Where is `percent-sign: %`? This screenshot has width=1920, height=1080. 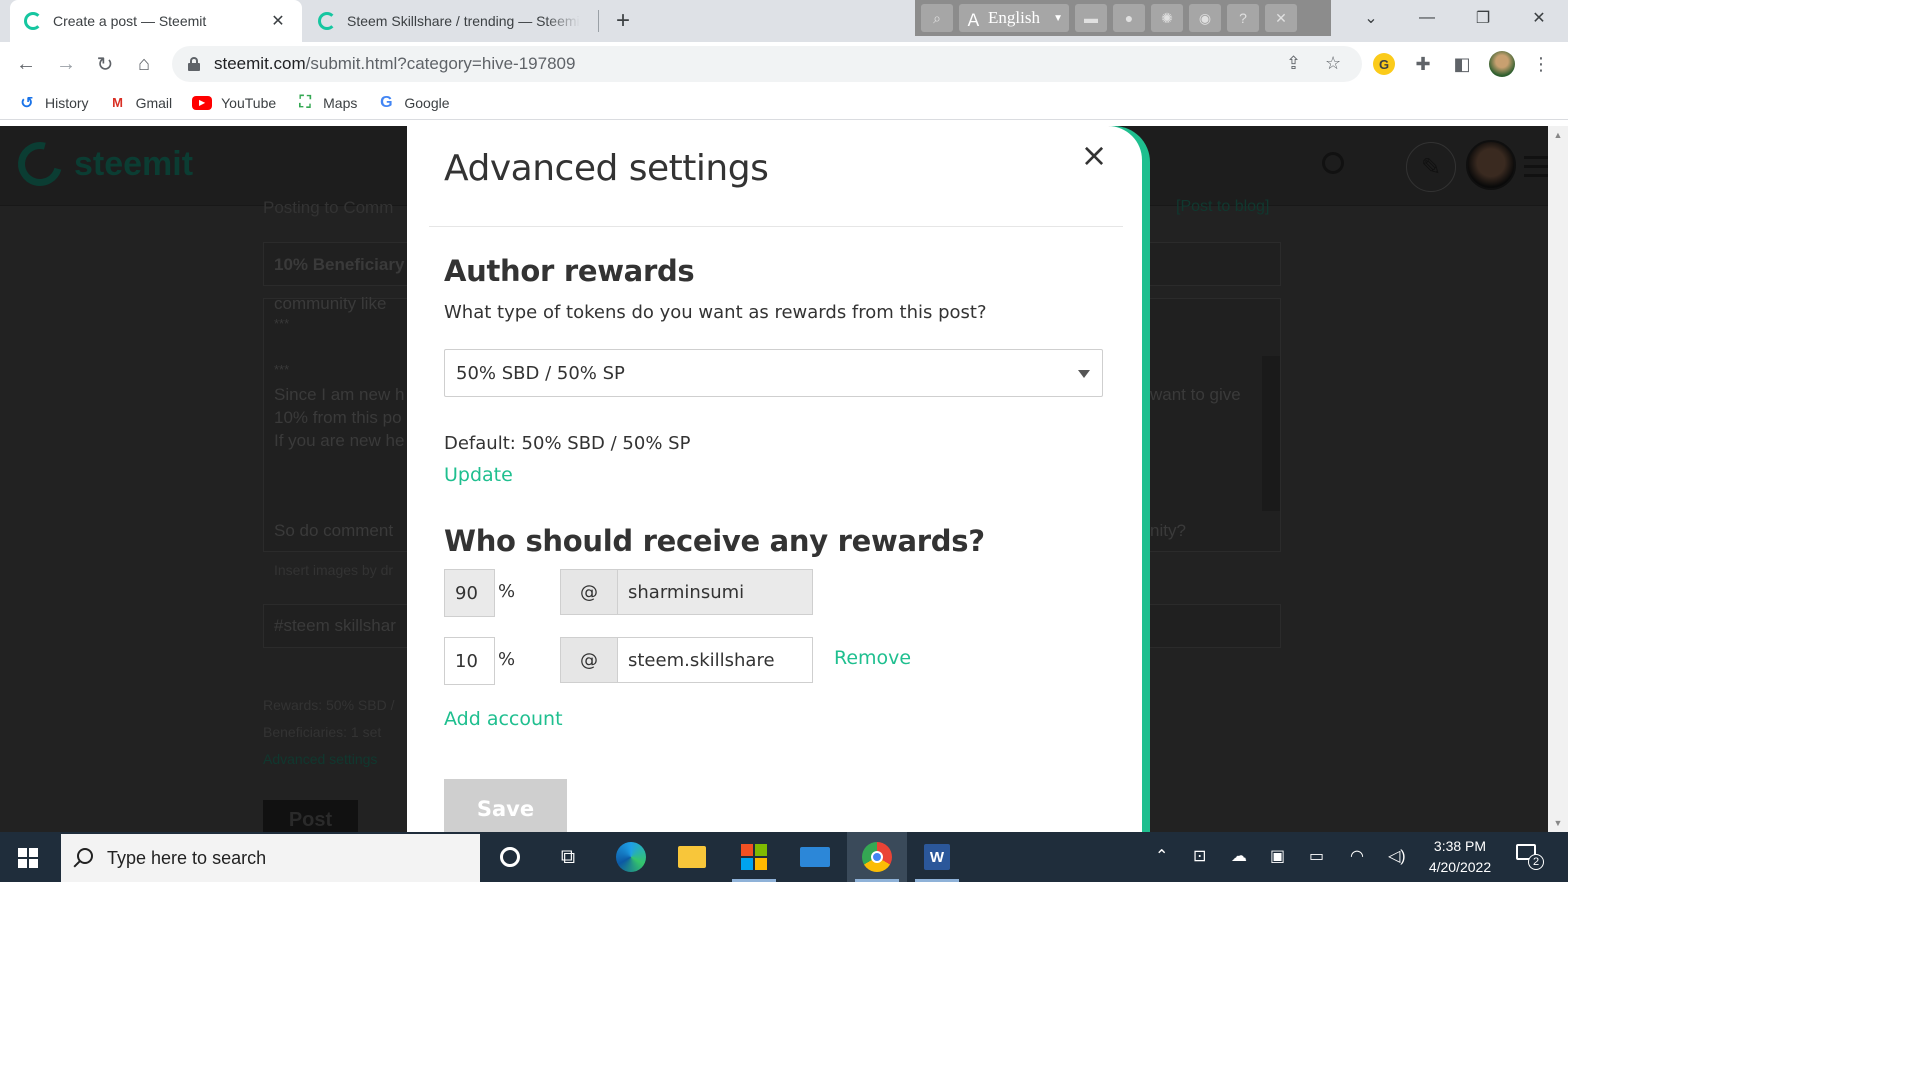 percent-sign: % is located at coordinates (507, 591).